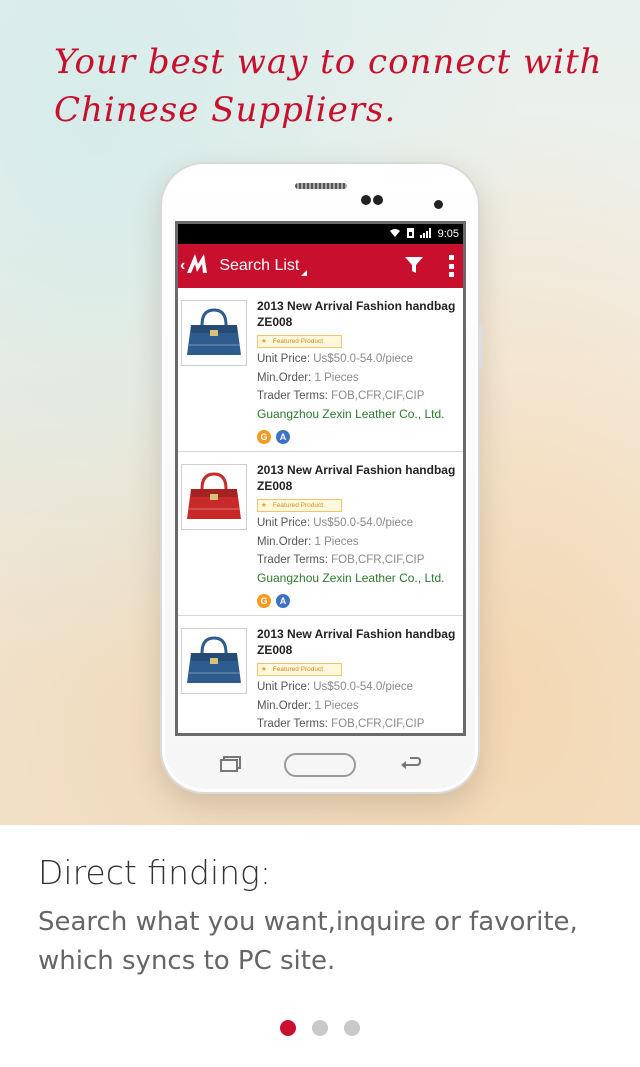 This screenshot has height=1067, width=640. Describe the element at coordinates (304, 273) in the screenshot. I see `dropdown-indicator-icon` at that location.